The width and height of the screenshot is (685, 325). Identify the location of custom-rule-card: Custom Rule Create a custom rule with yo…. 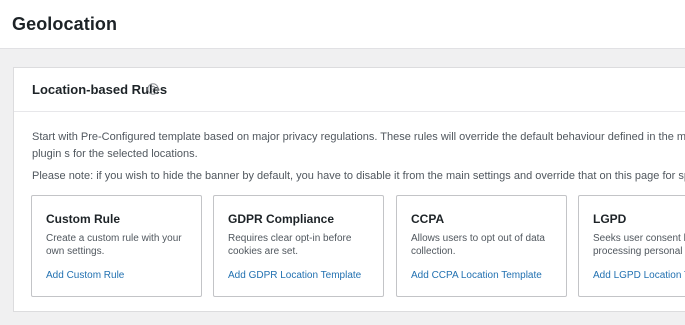
(116, 246).